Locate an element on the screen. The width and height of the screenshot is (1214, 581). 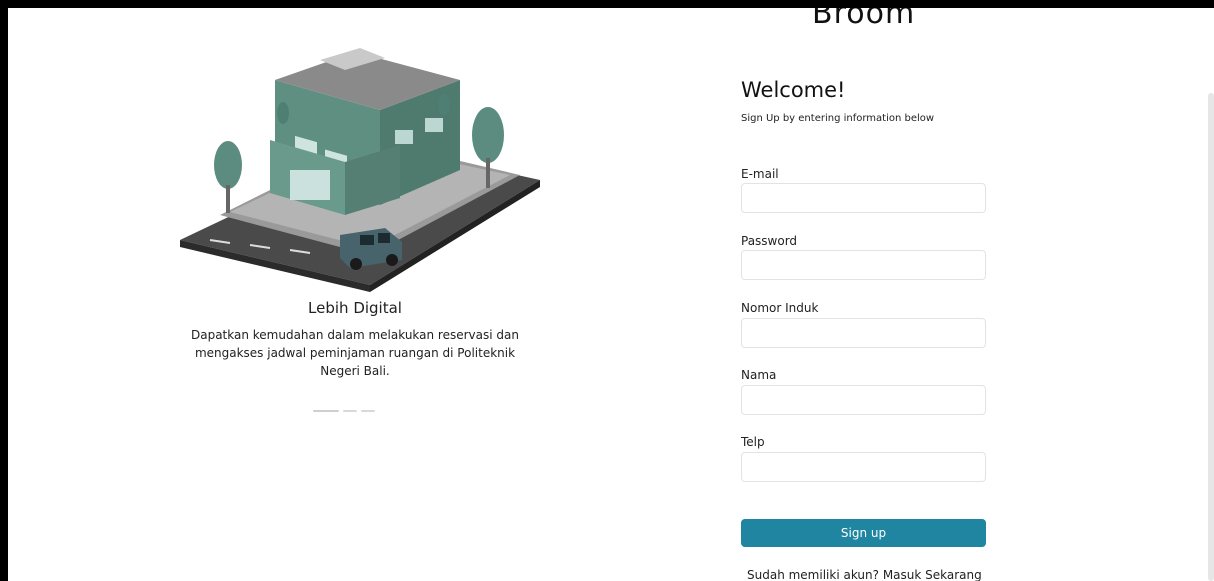
promo-title: Lebih Digital is located at coordinates (355, 308).